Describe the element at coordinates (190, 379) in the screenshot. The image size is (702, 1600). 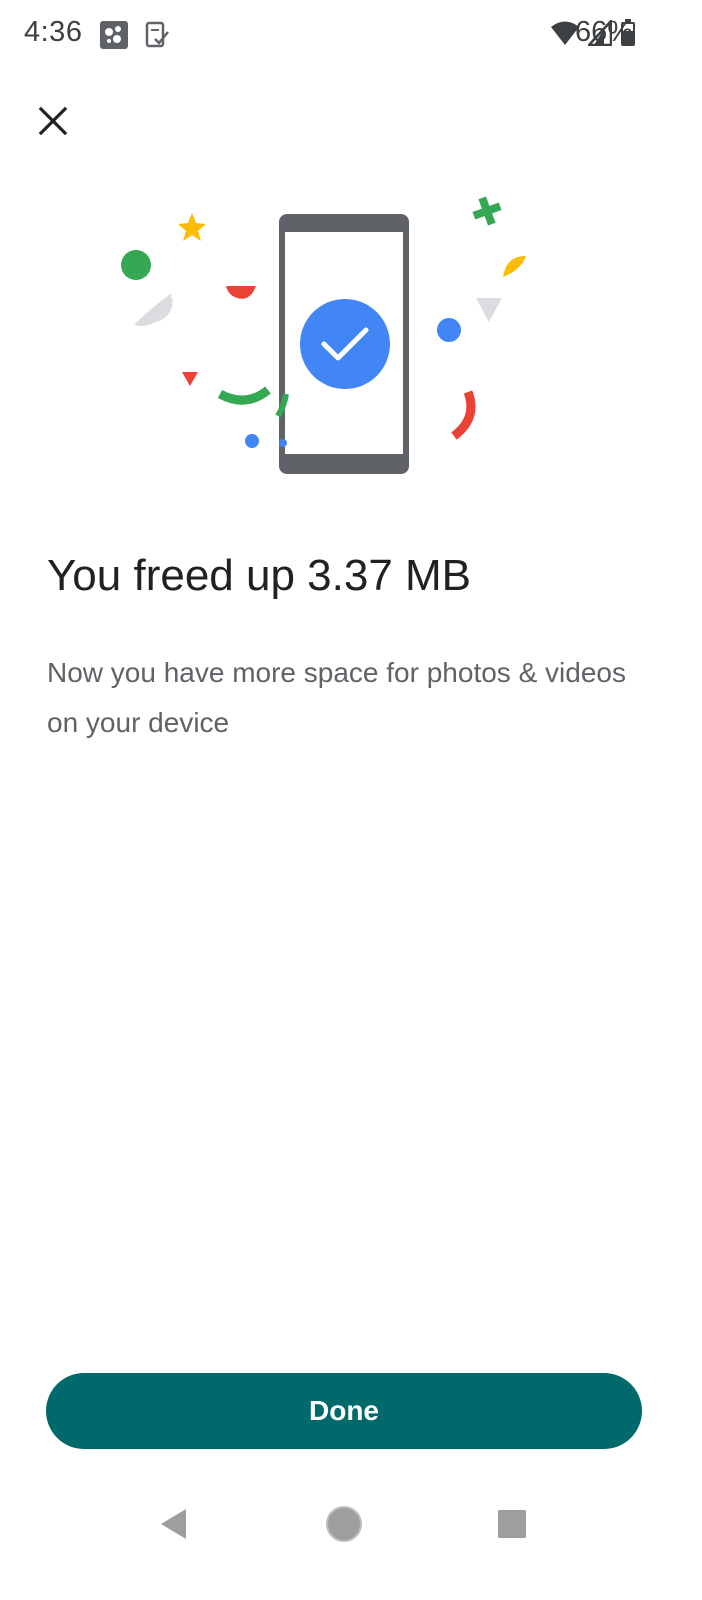
I see `confetti-red-triangle` at that location.